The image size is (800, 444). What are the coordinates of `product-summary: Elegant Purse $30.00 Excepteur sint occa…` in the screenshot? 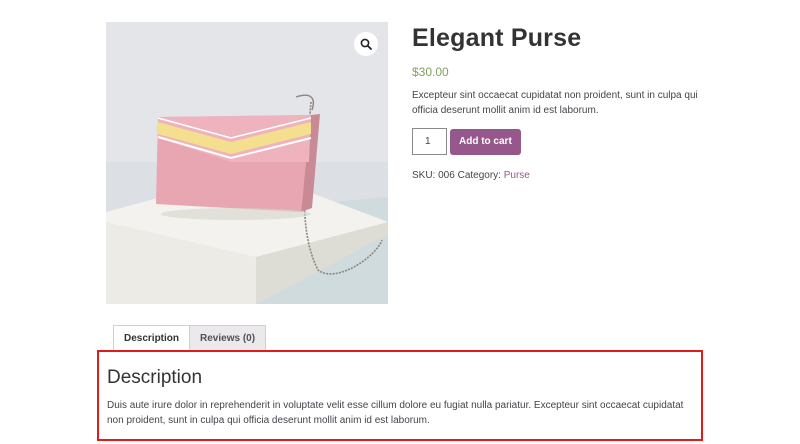 It's located at (562, 101).